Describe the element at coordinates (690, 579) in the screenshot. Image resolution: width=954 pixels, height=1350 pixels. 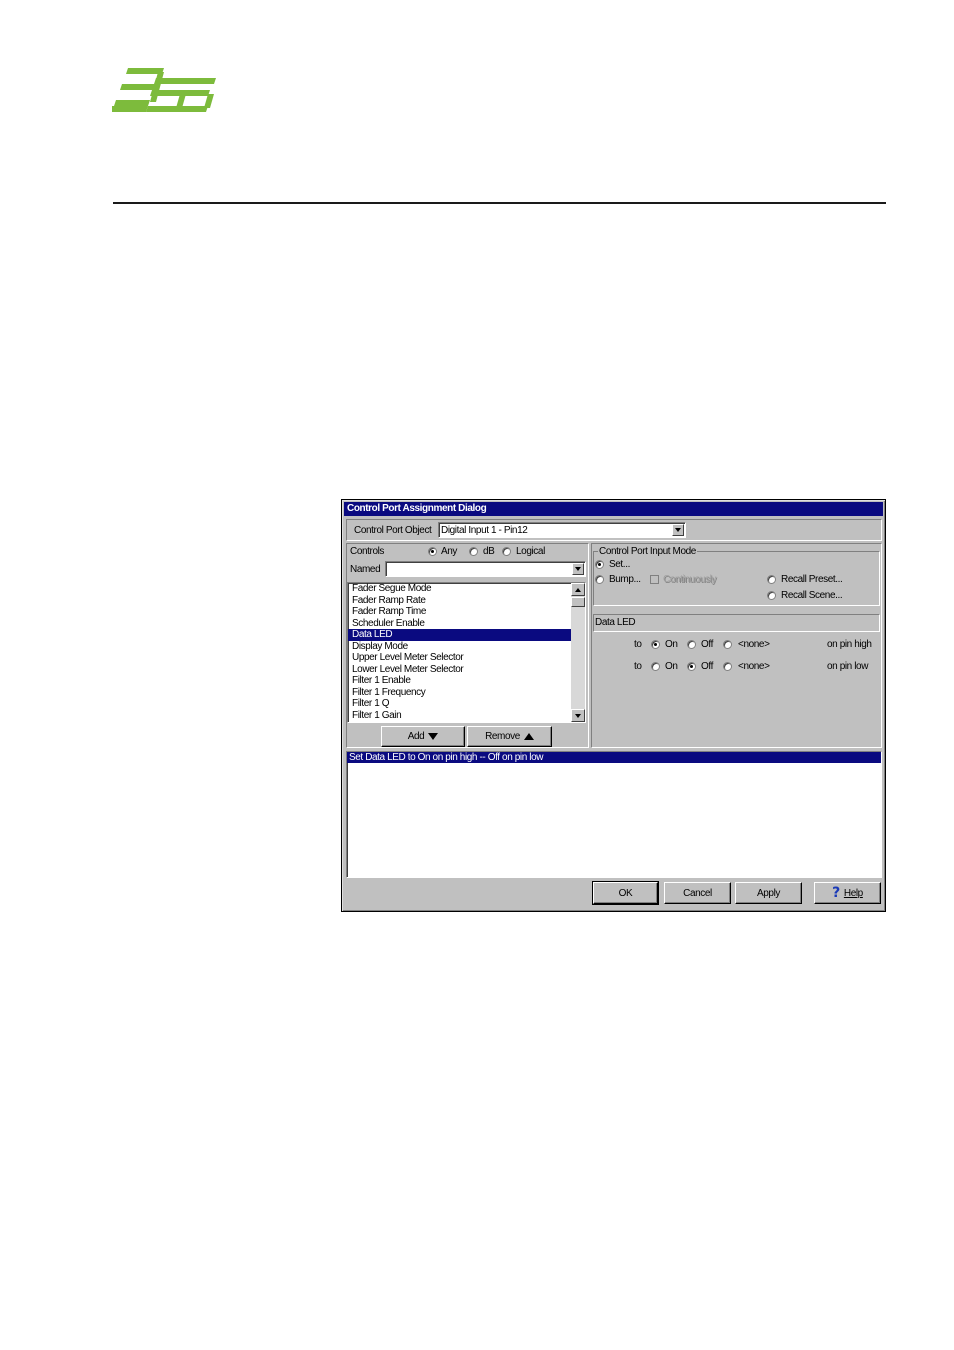
I see `continuously-label: Continuously` at that location.